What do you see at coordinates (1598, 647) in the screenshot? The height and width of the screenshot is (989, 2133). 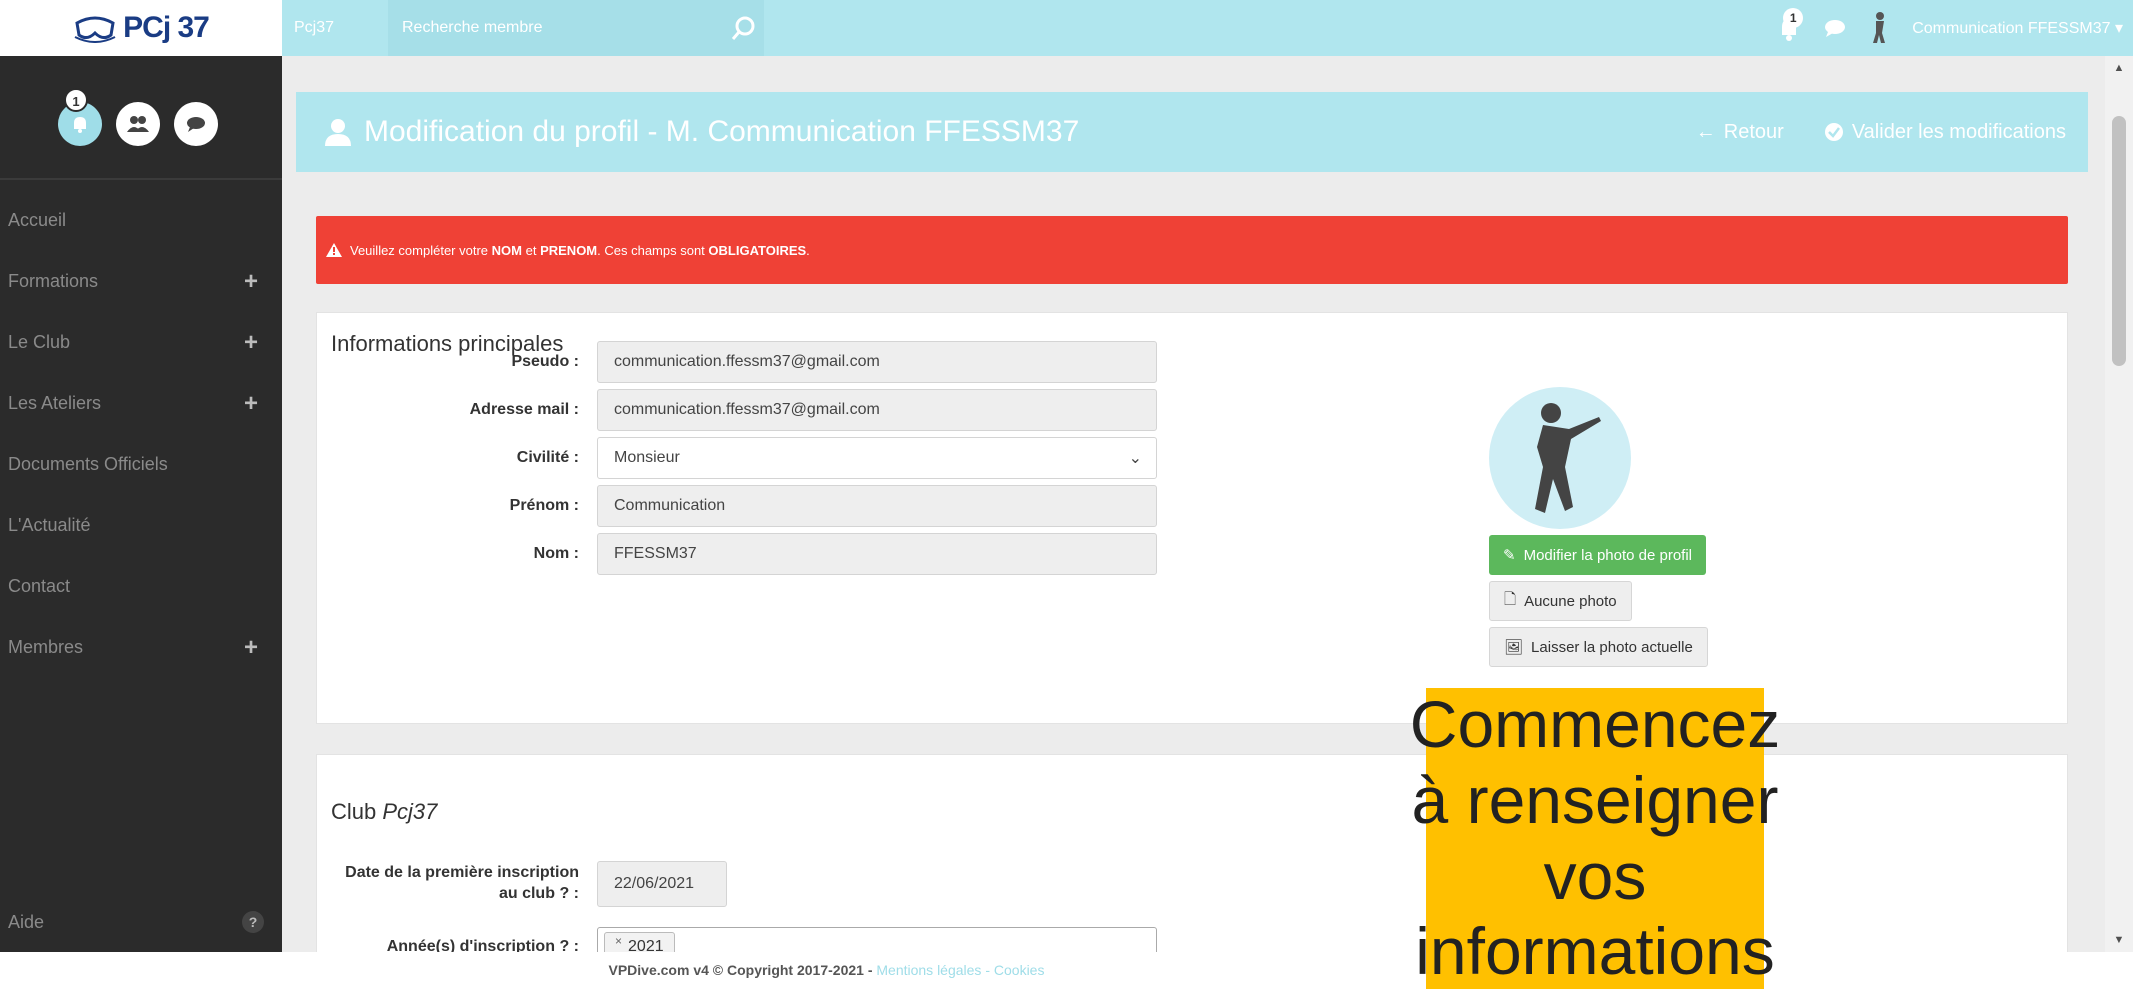 I see `keep-photo-button: 🖼 Laisser la photo actuelle` at bounding box center [1598, 647].